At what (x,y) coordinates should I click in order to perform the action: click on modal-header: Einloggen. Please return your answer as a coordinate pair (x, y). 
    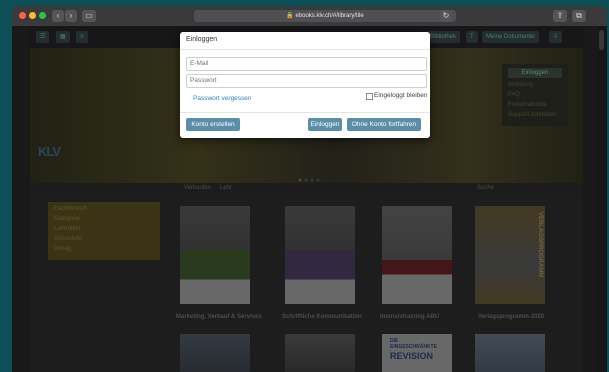
    Looking at the image, I should click on (305, 41).